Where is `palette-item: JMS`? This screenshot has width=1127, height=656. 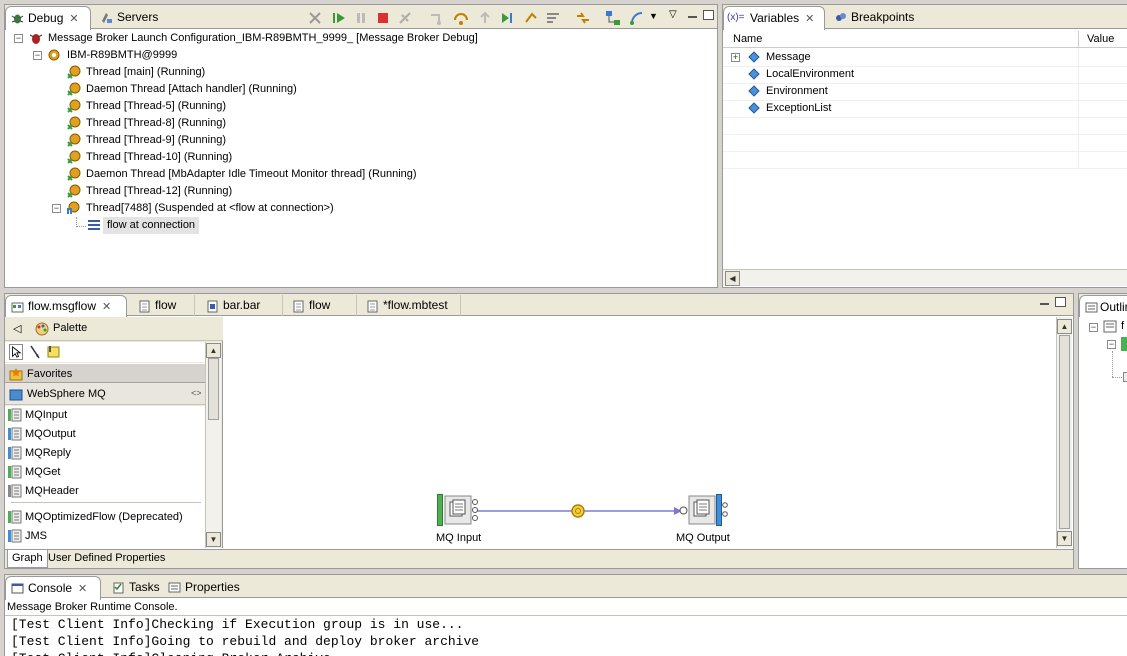 palette-item: JMS is located at coordinates (105, 536).